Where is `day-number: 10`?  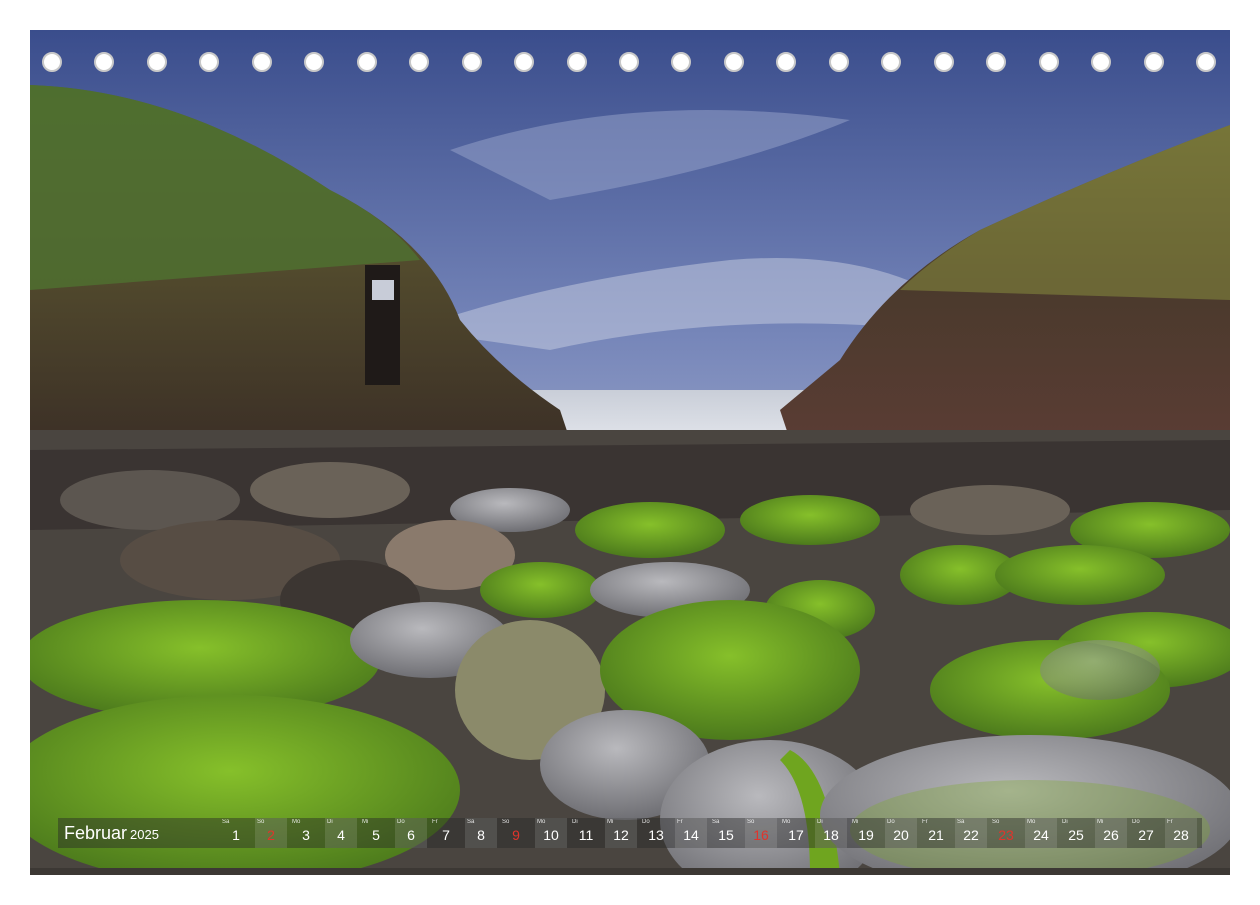 day-number: 10 is located at coordinates (551, 835).